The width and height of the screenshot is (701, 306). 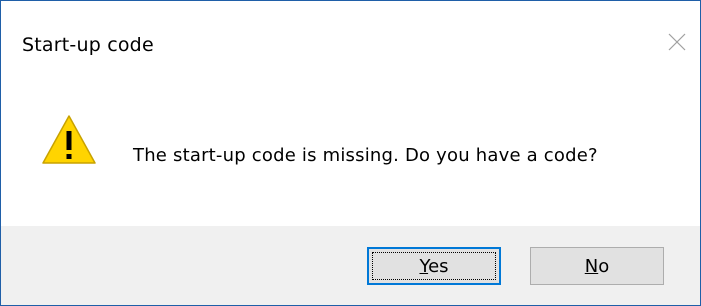 I want to click on yes-button-label: Yes, so click(x=433, y=266).